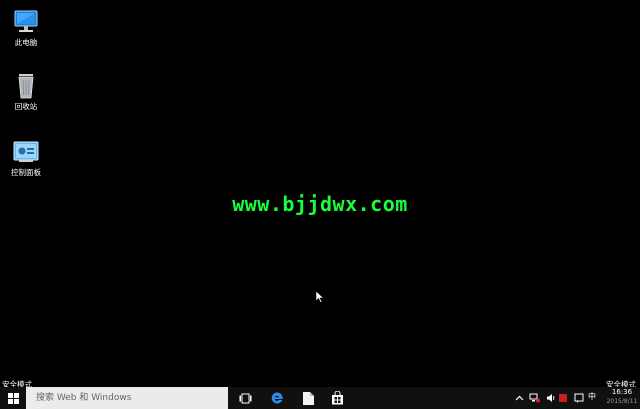  What do you see at coordinates (592, 396) in the screenshot?
I see `input-method-indicator: 中` at bounding box center [592, 396].